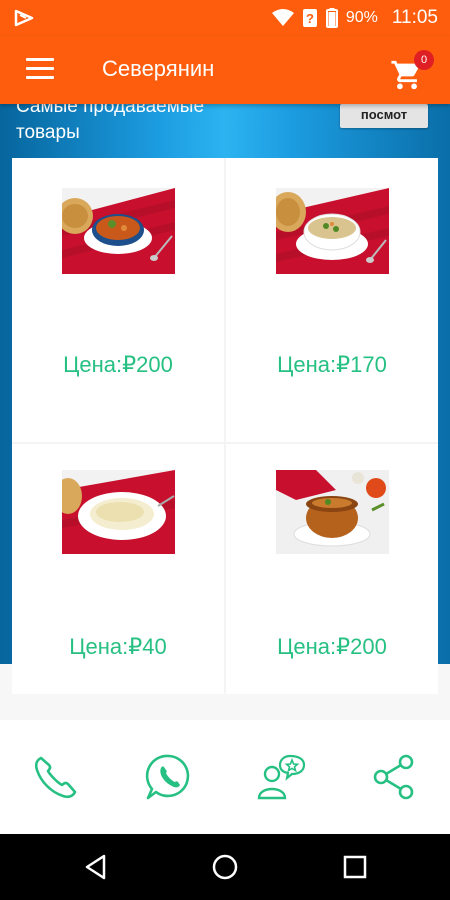 This screenshot has height=900, width=450. Describe the element at coordinates (414, 17) in the screenshot. I see `clock: 11:05` at that location.